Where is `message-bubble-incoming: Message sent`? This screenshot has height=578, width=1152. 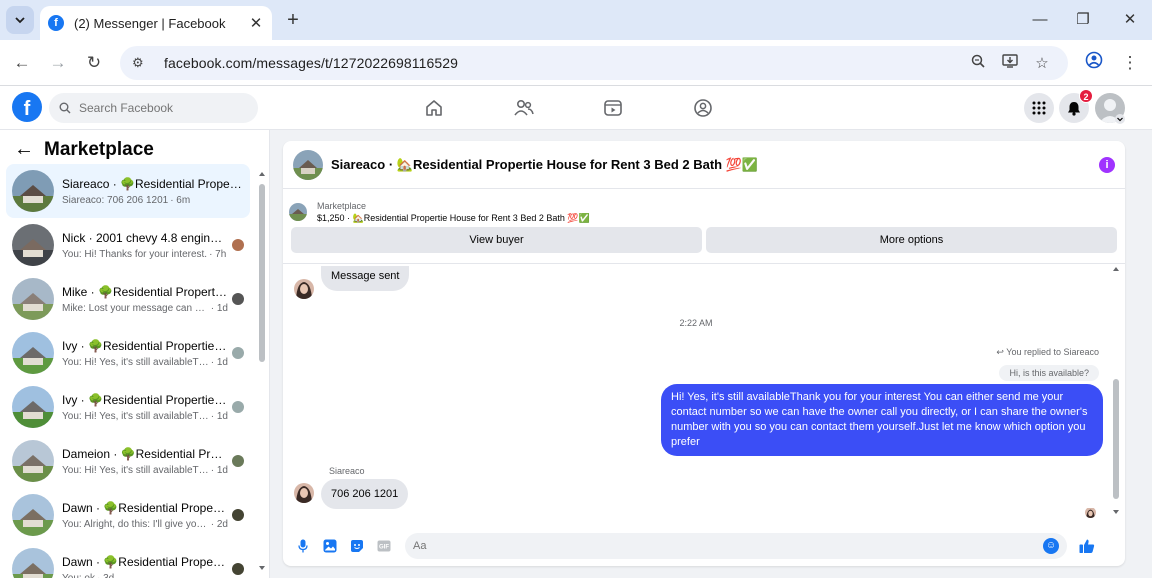
message-bubble-incoming: Message sent is located at coordinates (365, 278).